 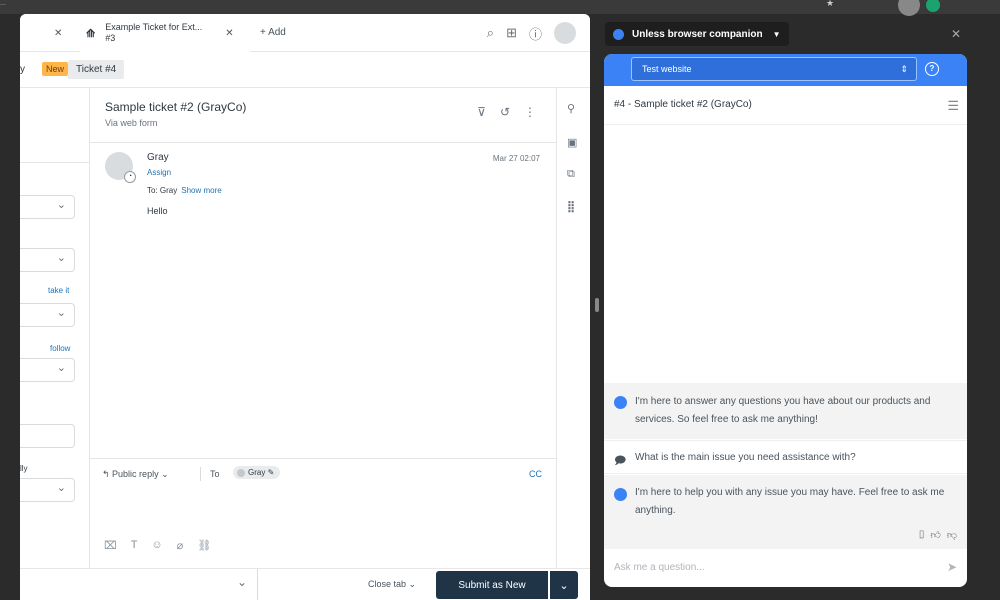 I want to click on ticket-label: #4 - Sample ticket #2 (GrayCo), so click(x=683, y=104).